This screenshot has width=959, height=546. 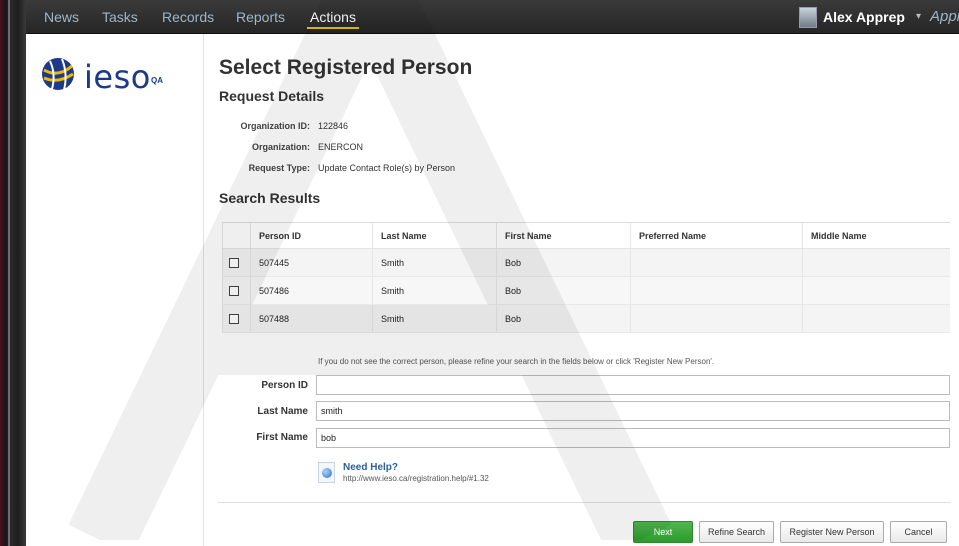 I want to click on first-name-input, so click(x=633, y=438).